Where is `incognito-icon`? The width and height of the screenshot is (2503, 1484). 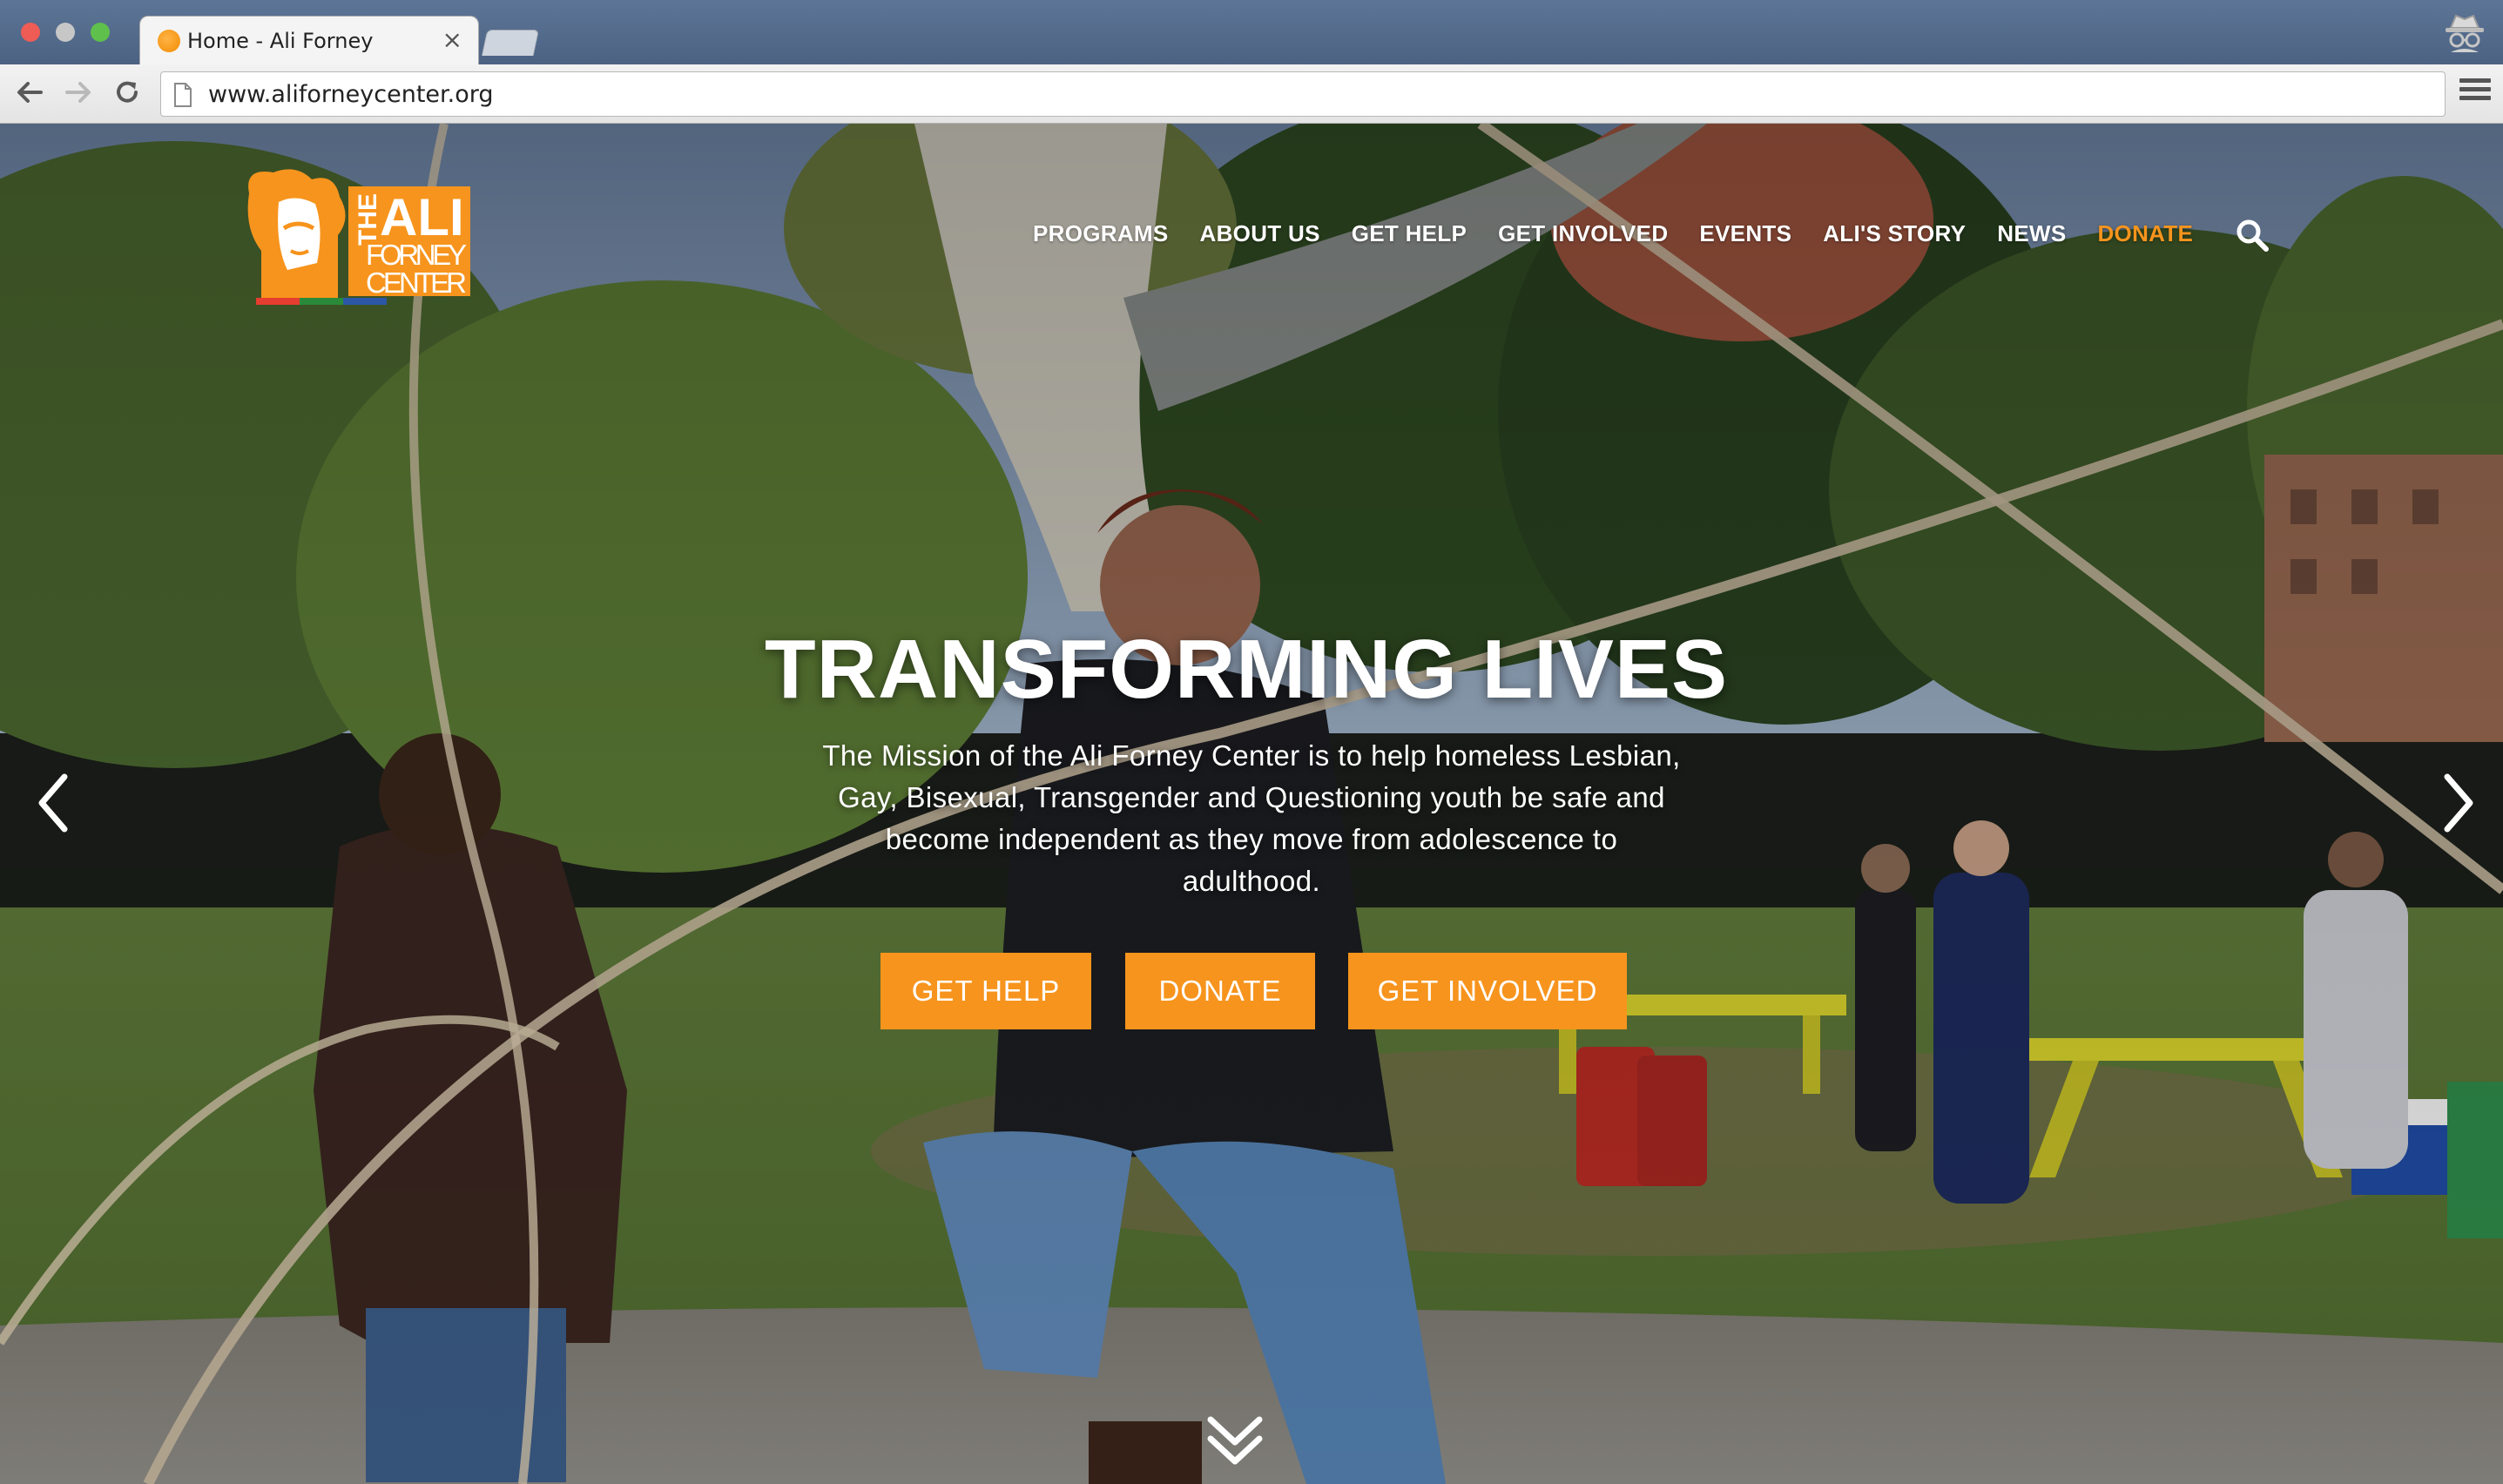
incognito-icon is located at coordinates (2465, 33).